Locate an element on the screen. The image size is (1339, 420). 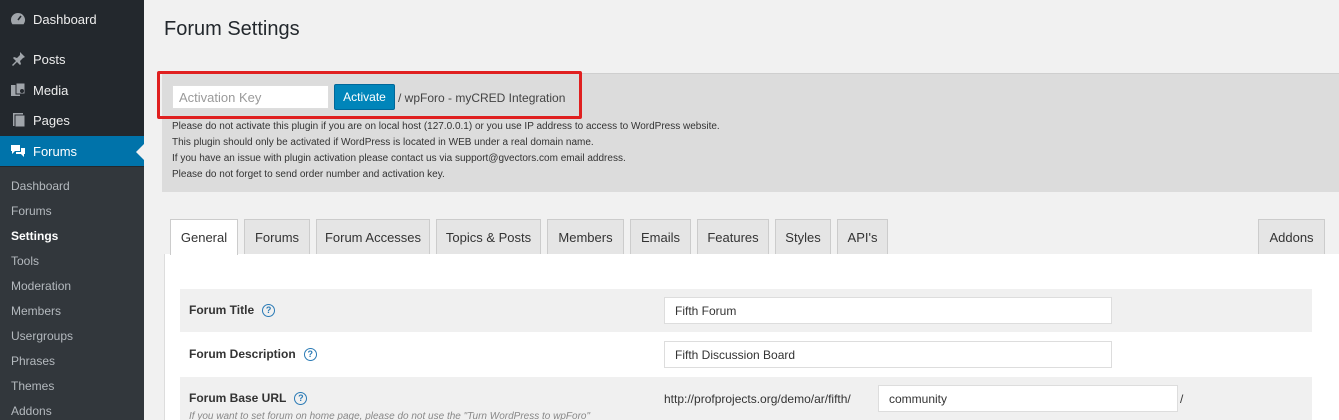
submenu-members: Members is located at coordinates (36, 311).